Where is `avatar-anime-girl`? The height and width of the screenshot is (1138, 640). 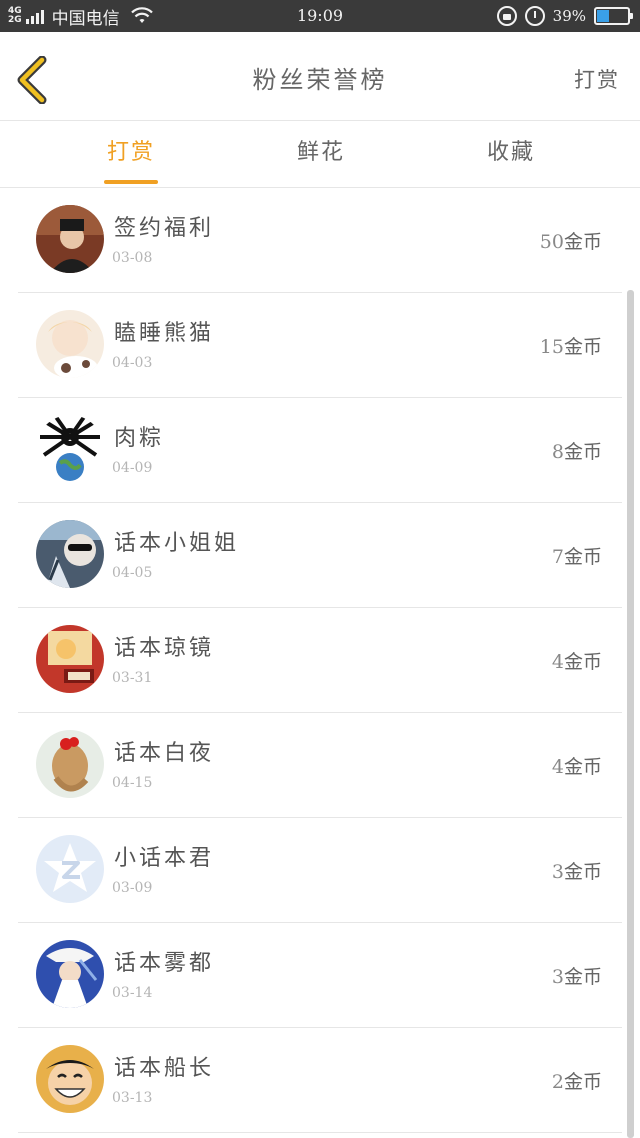
avatar-anime-girl is located at coordinates (70, 344).